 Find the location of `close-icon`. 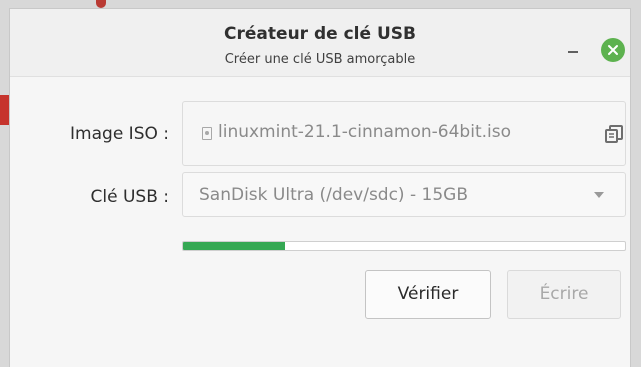

close-icon is located at coordinates (613, 50).